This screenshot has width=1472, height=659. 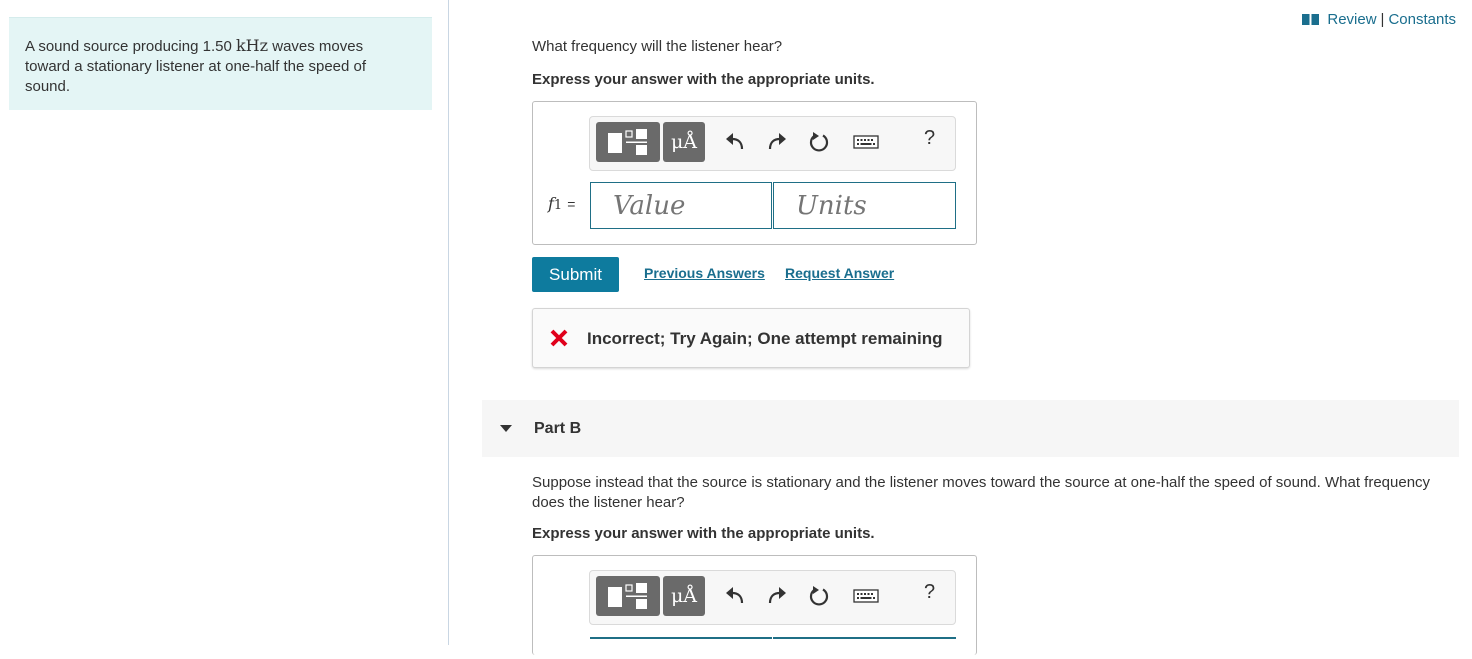 What do you see at coordinates (1422, 19) in the screenshot?
I see `constants-link: Constants` at bounding box center [1422, 19].